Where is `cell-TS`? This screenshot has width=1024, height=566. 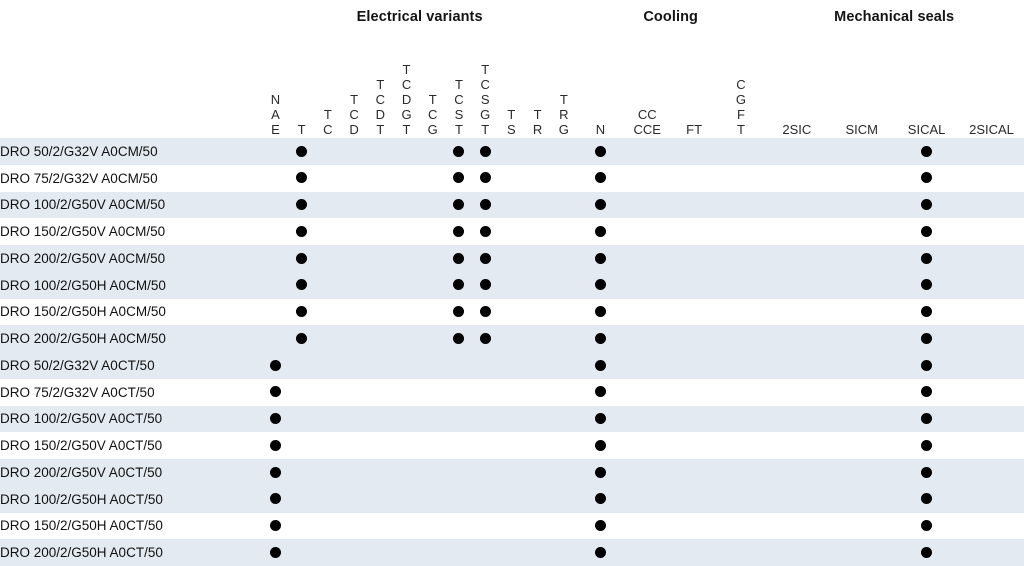 cell-TS is located at coordinates (511, 392).